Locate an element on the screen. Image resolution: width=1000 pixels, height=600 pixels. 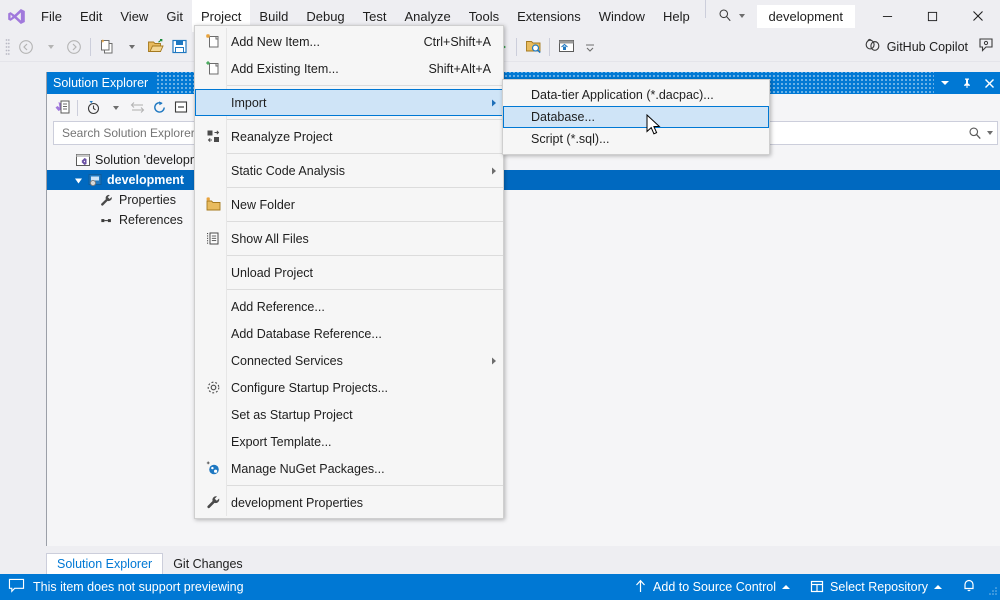
quick-launch-search is located at coordinates (731, 16).